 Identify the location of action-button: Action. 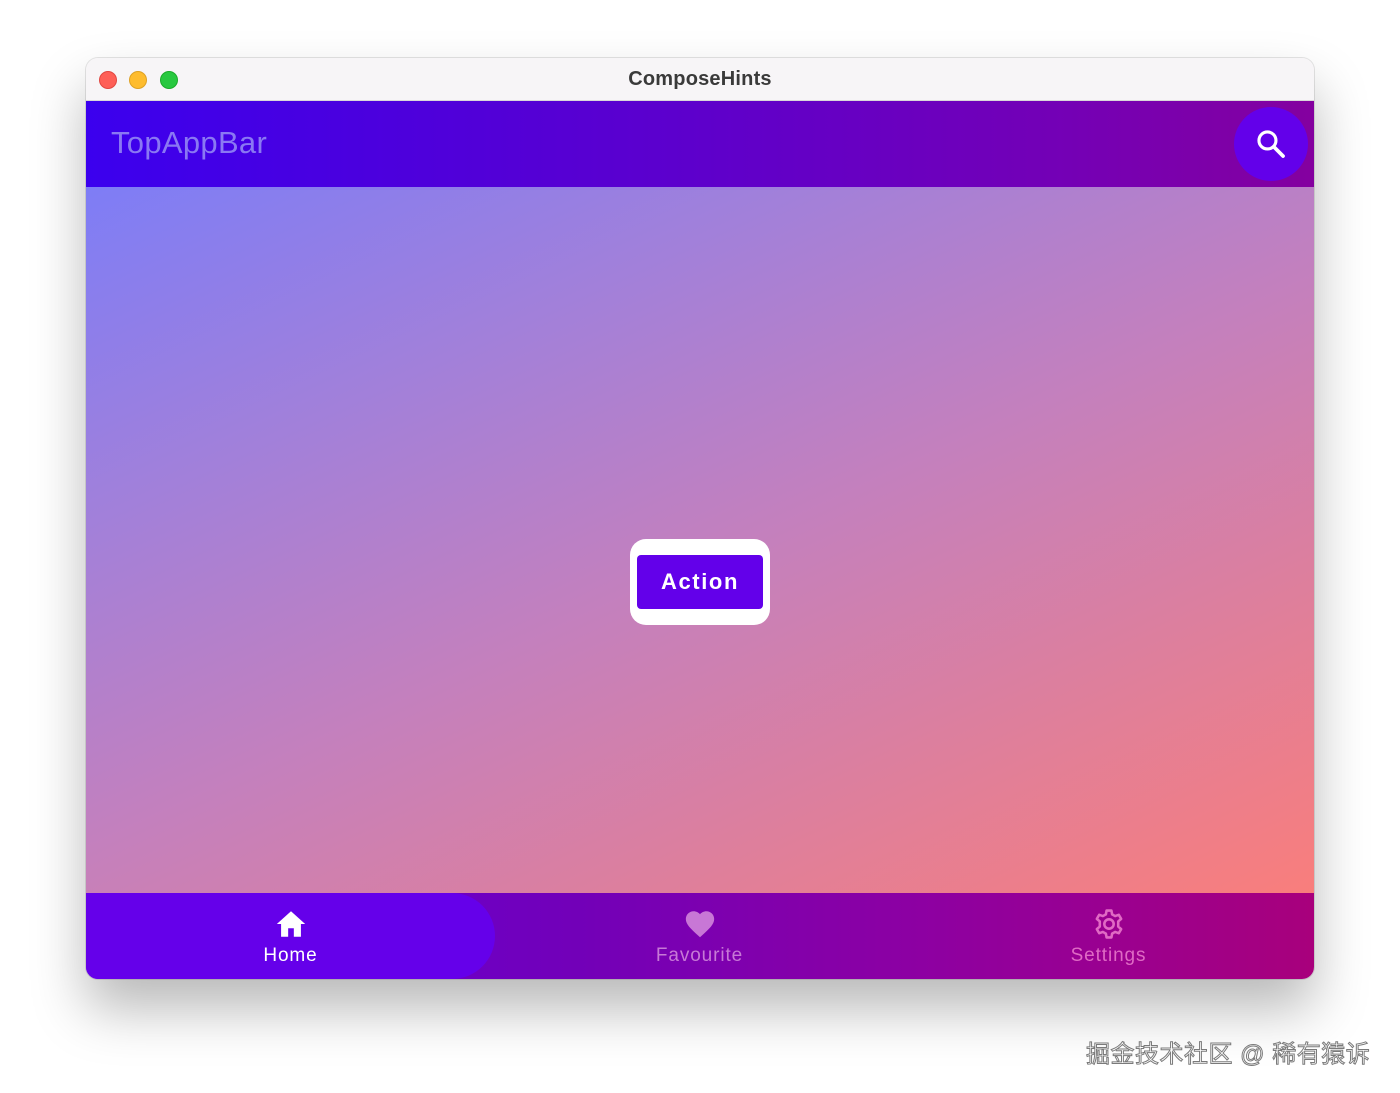
(700, 582).